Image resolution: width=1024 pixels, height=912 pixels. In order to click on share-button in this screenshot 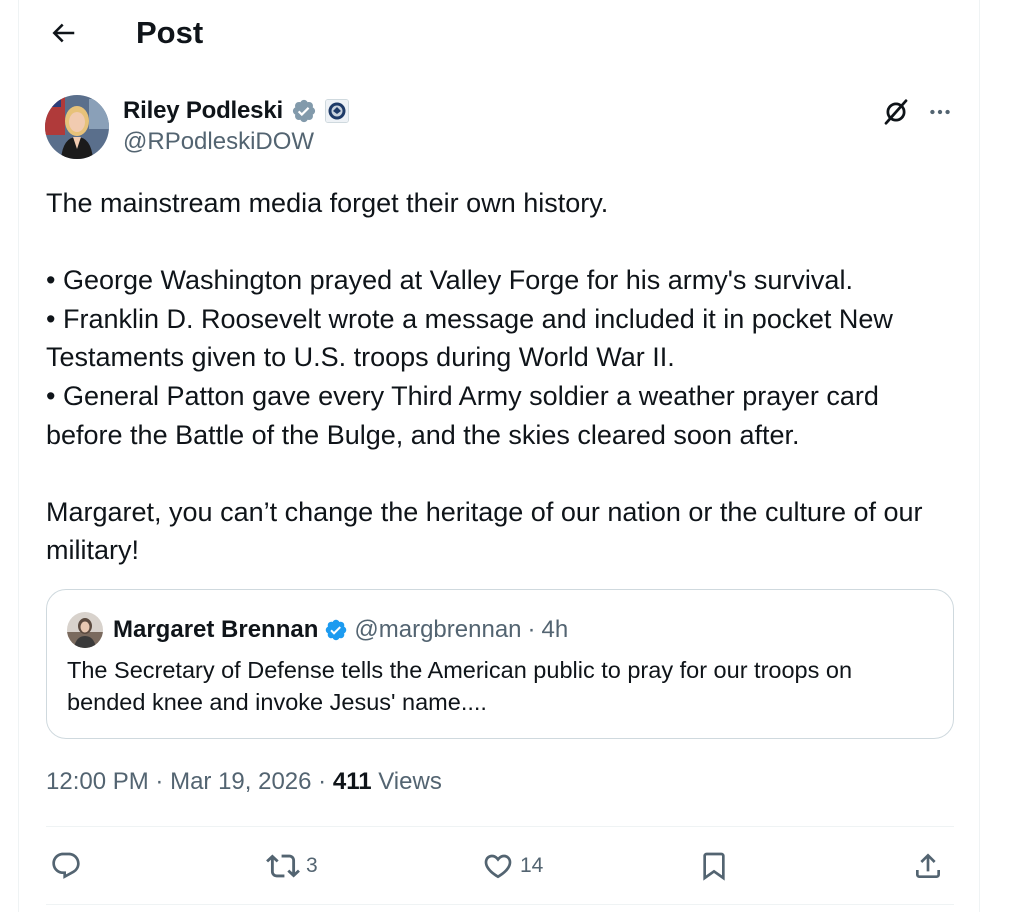, I will do `click(928, 866)`.